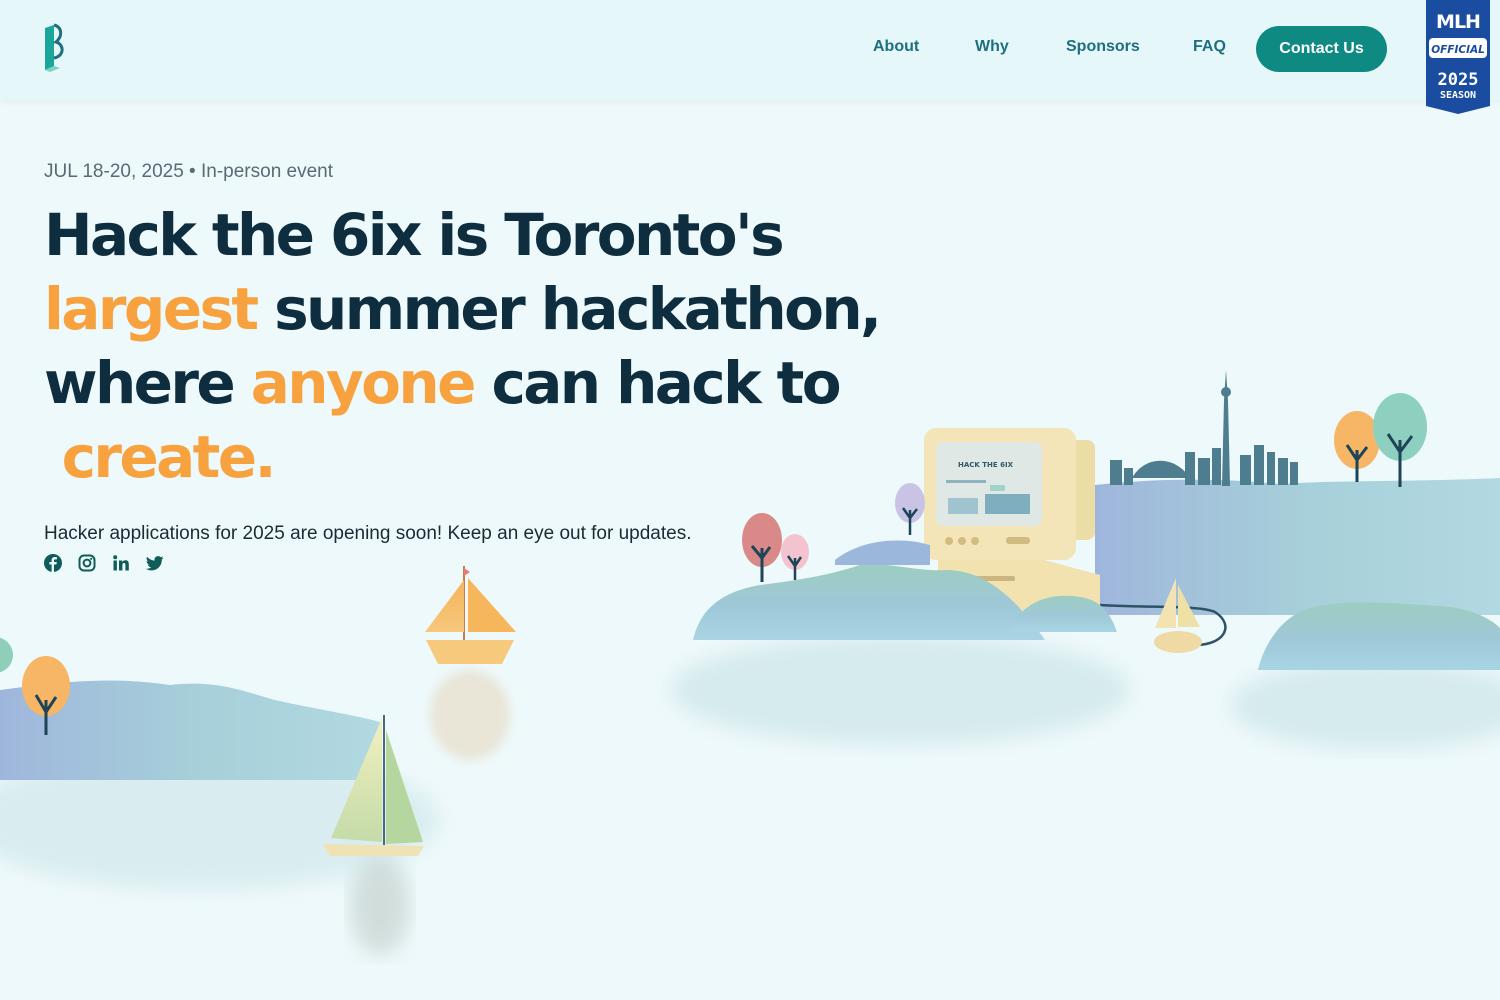 Image resolution: width=1500 pixels, height=1000 pixels. I want to click on hack-the-6ix-logo, so click(54, 47).